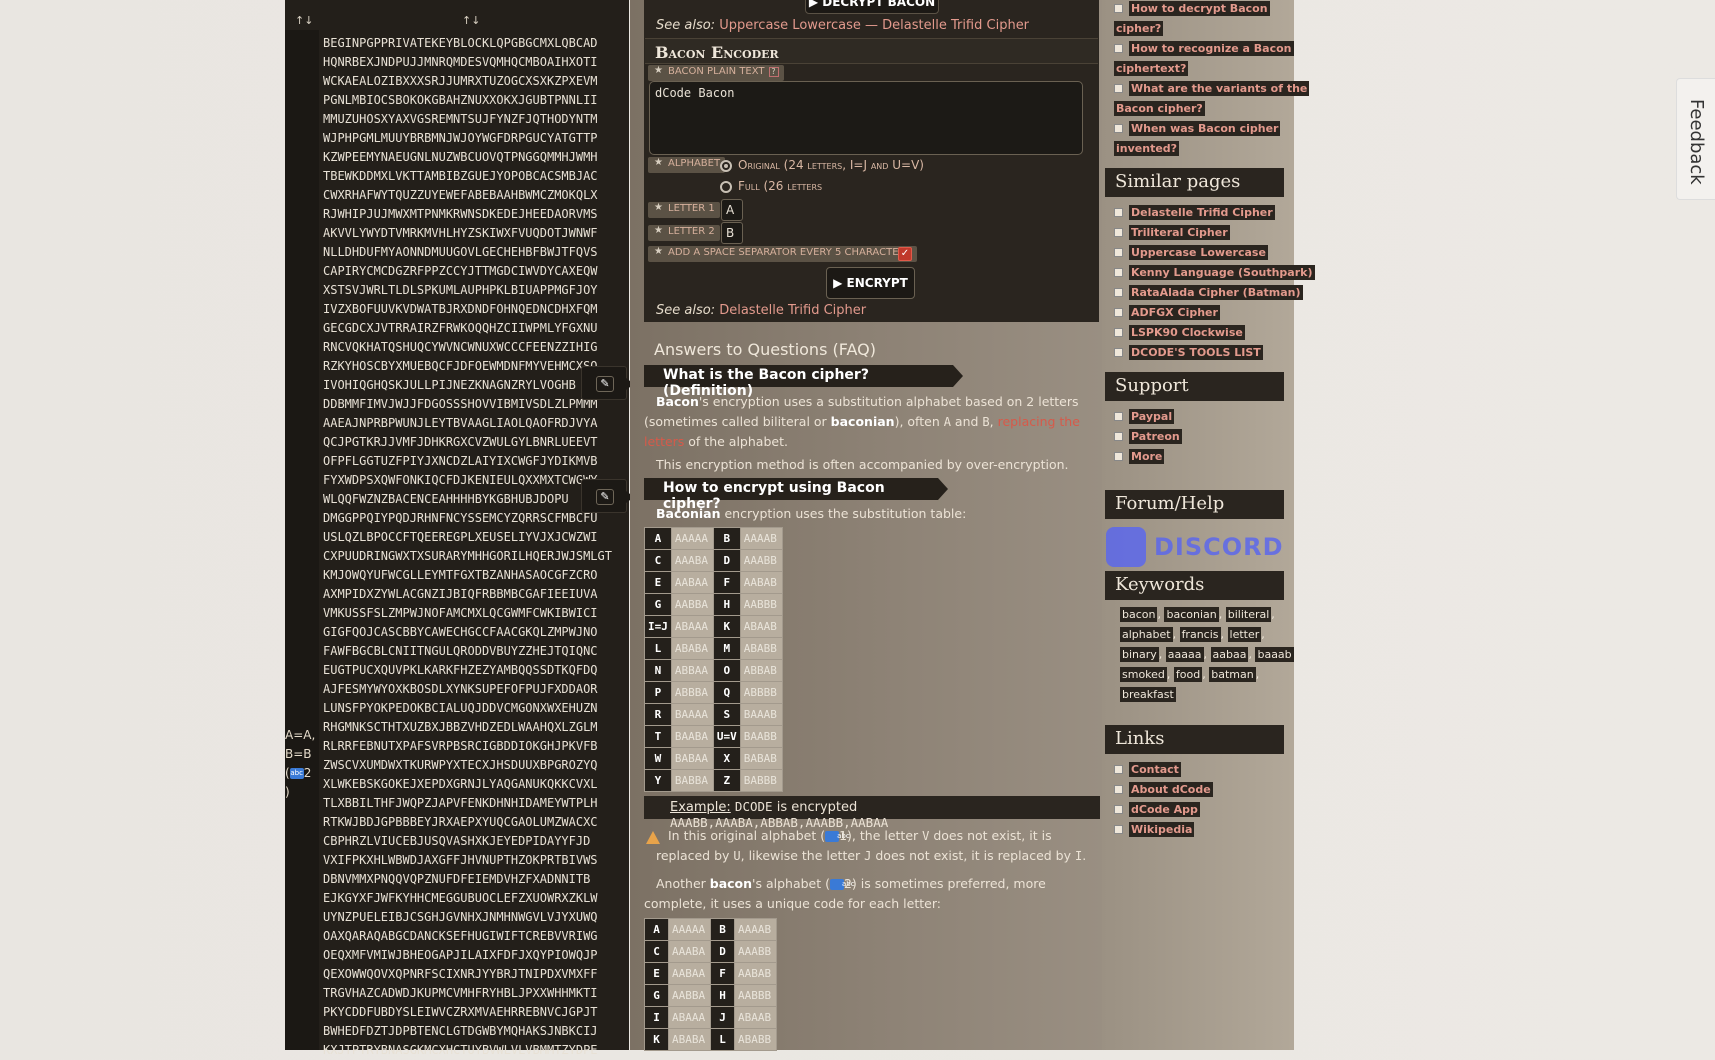 This screenshot has width=1715, height=1060. Describe the element at coordinates (1191, 252) in the screenshot. I see `sidebar-link: Uppercase Lowercase` at that location.